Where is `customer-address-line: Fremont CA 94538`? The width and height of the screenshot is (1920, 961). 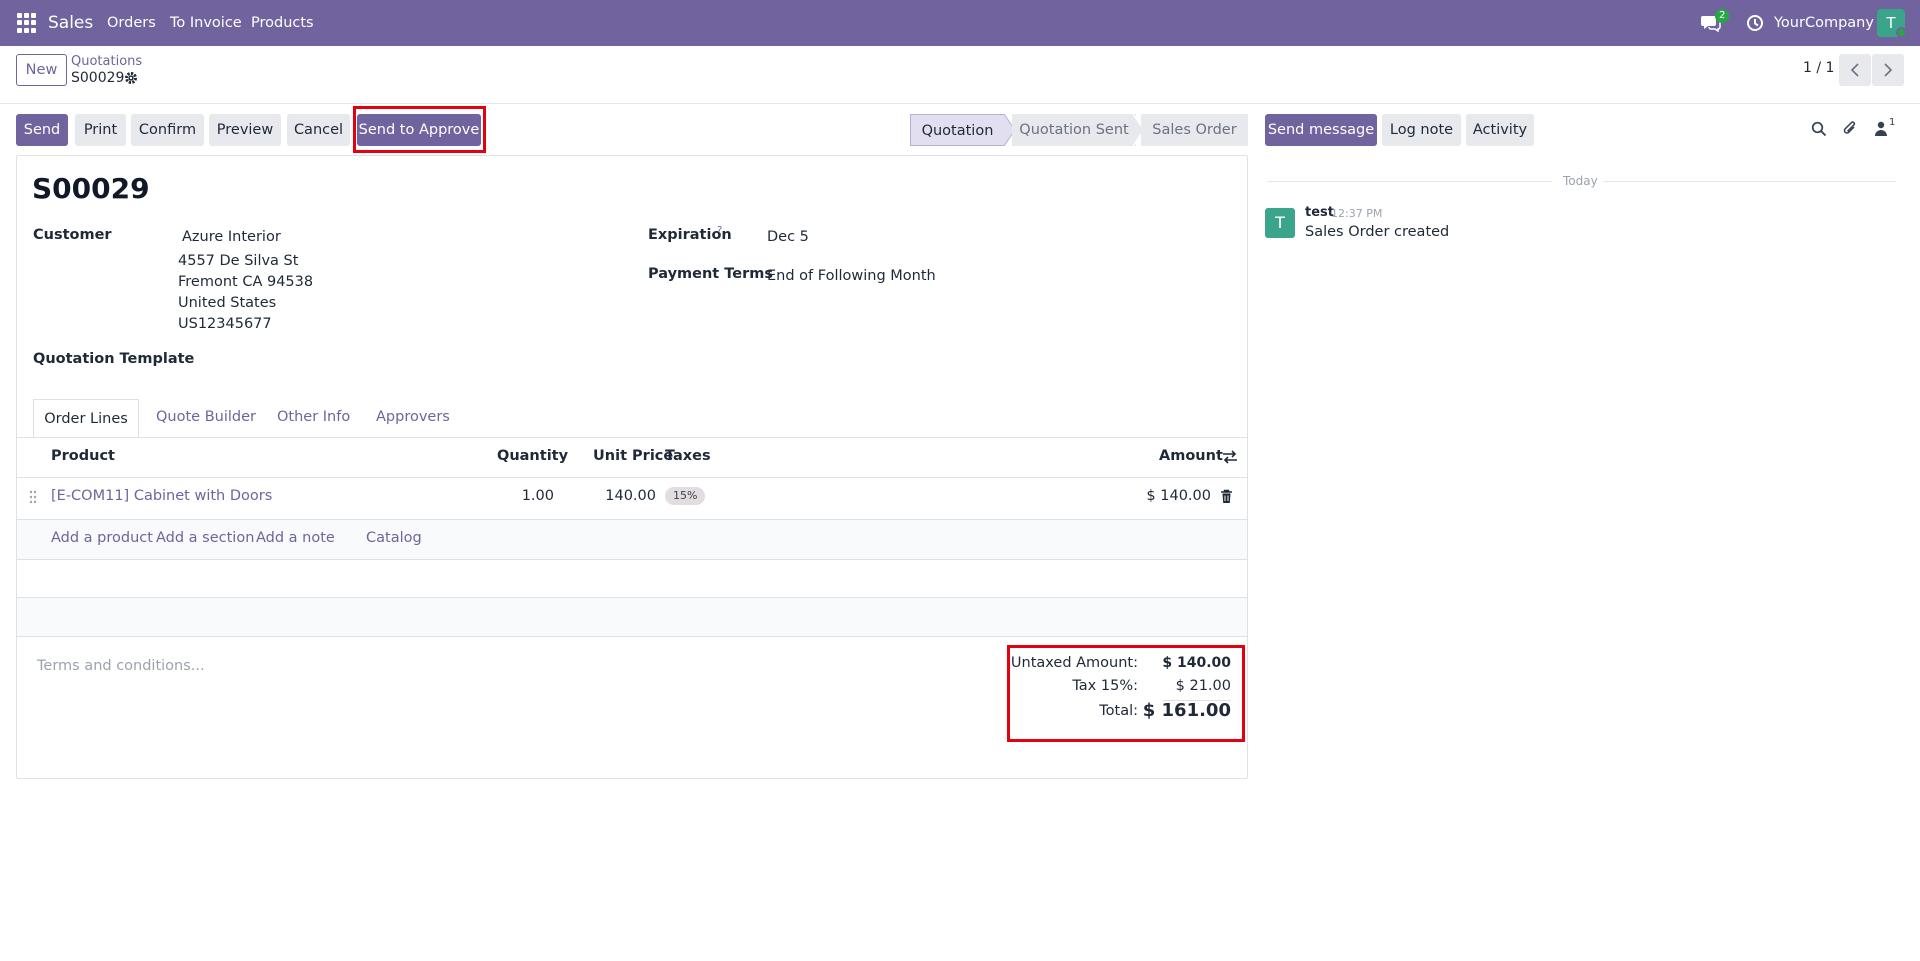
customer-address-line: Fremont CA 94538 is located at coordinates (246, 282).